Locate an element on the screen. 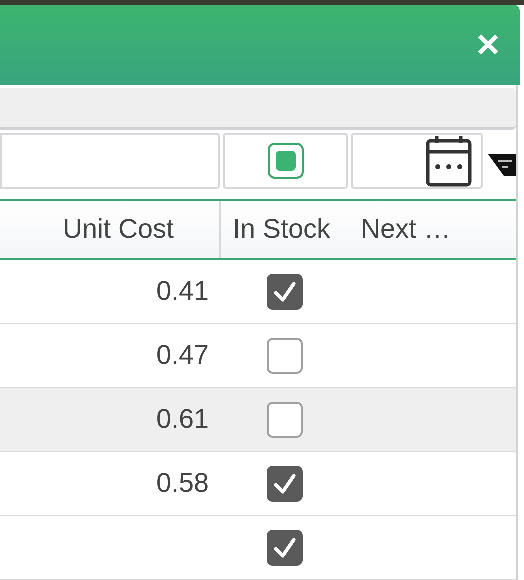  filter-input is located at coordinates (110, 160).